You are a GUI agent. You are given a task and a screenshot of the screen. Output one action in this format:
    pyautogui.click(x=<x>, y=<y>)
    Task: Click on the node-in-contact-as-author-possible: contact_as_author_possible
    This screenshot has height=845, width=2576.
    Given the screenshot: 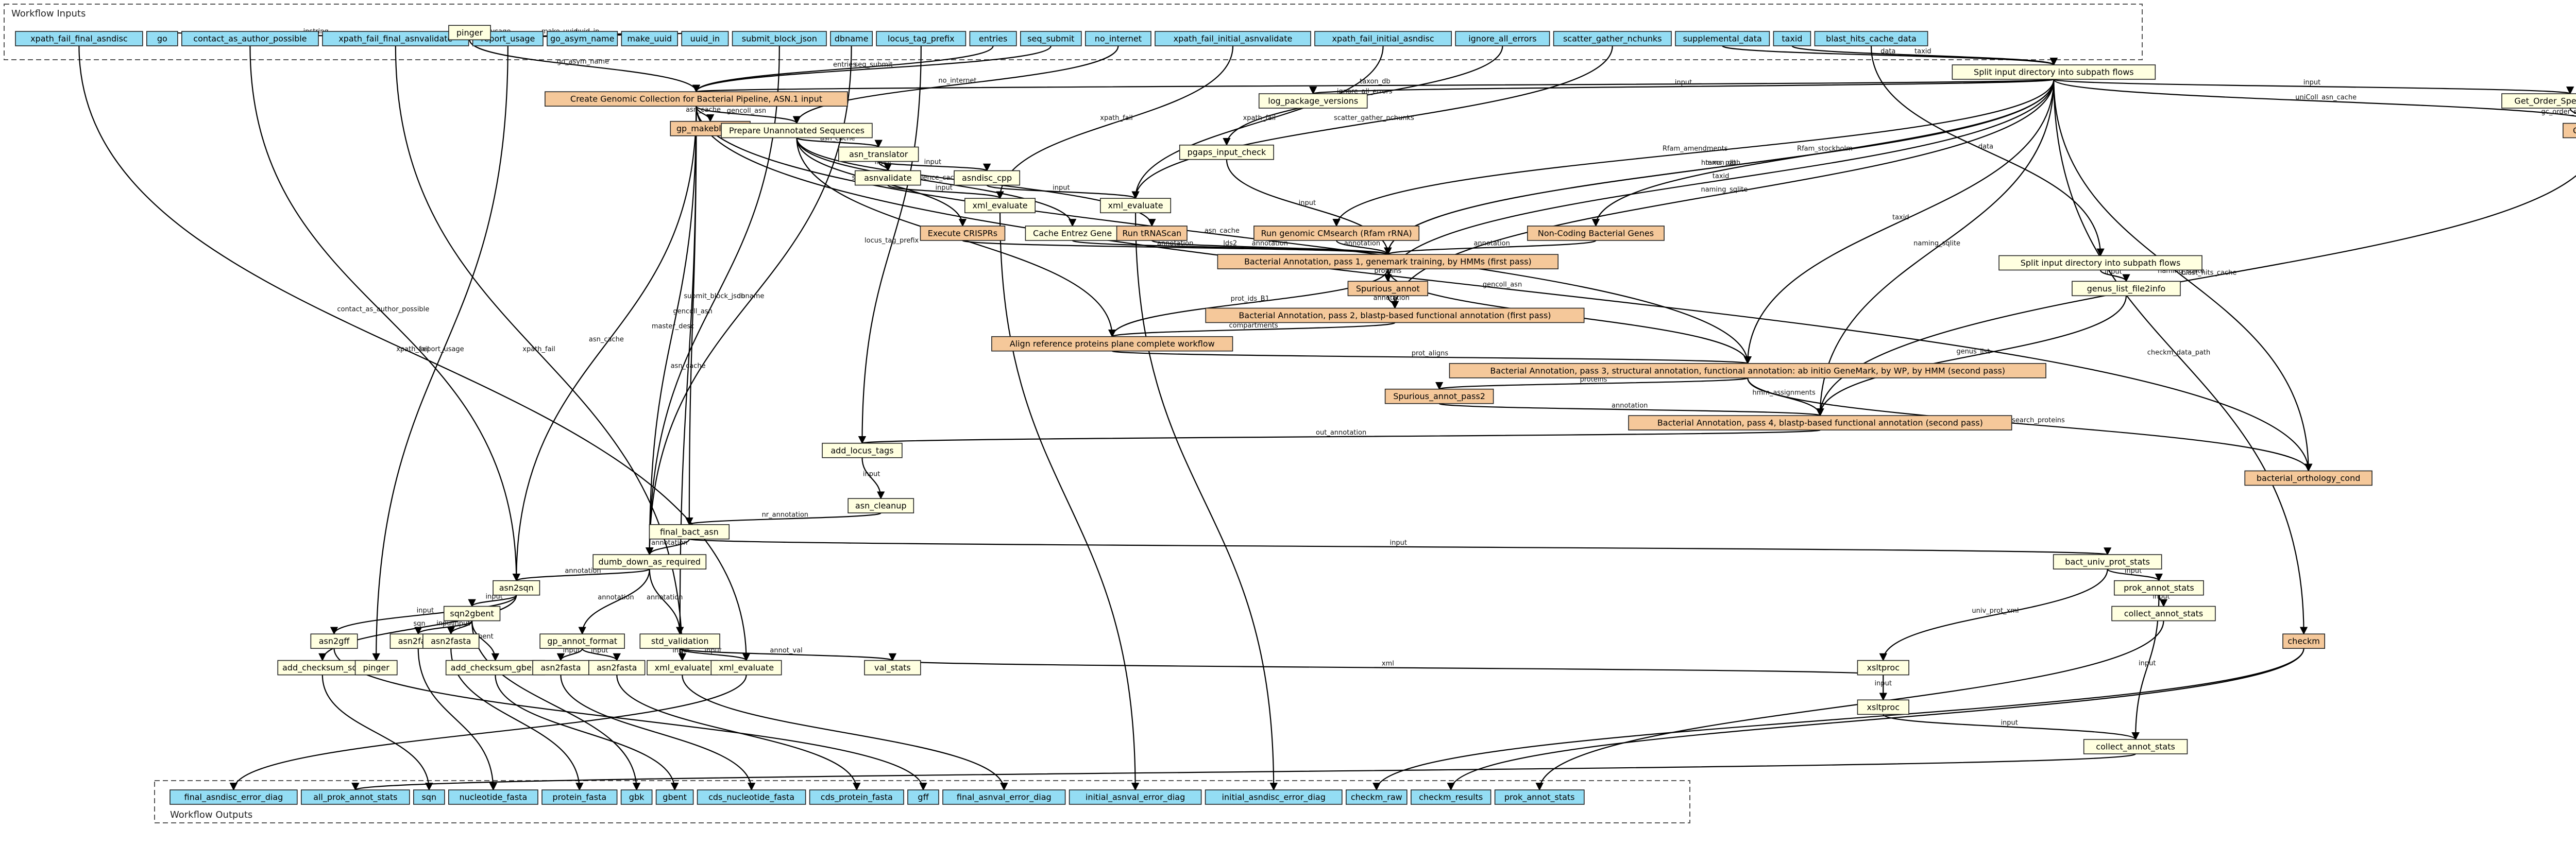 What is the action you would take?
    pyautogui.click(x=250, y=38)
    